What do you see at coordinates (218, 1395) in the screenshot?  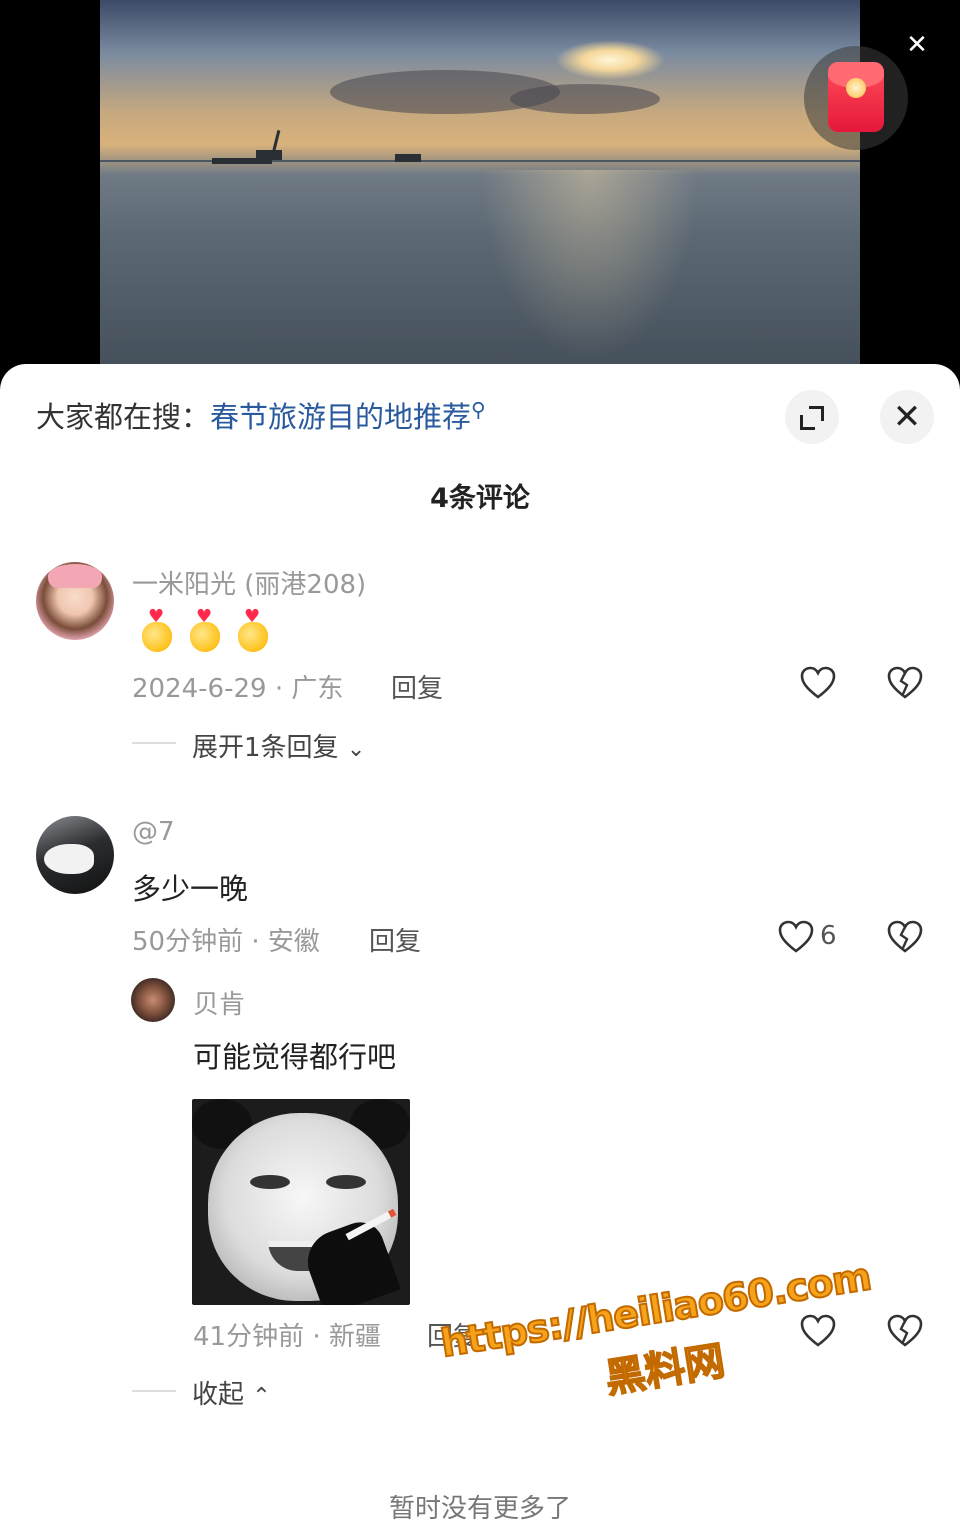 I see `collapse-replies-label: 收起` at bounding box center [218, 1395].